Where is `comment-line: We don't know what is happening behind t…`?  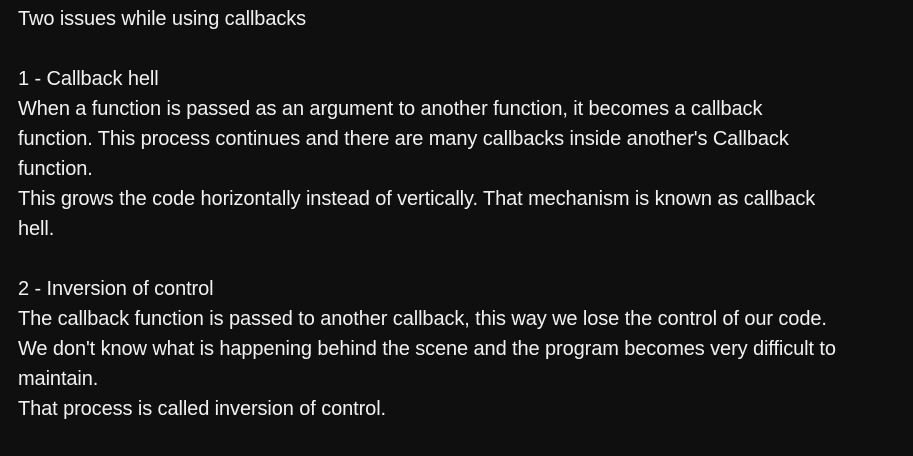
comment-line: We don't know what is happening behind t… is located at coordinates (427, 349).